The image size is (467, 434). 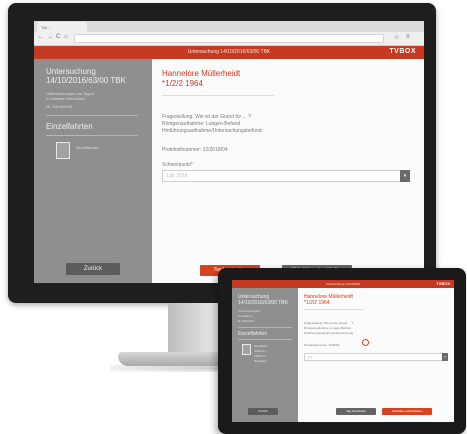 What do you see at coordinates (317, 303) in the screenshot?
I see `tablet-patient-birthdate: *1/2/2 1964` at bounding box center [317, 303].